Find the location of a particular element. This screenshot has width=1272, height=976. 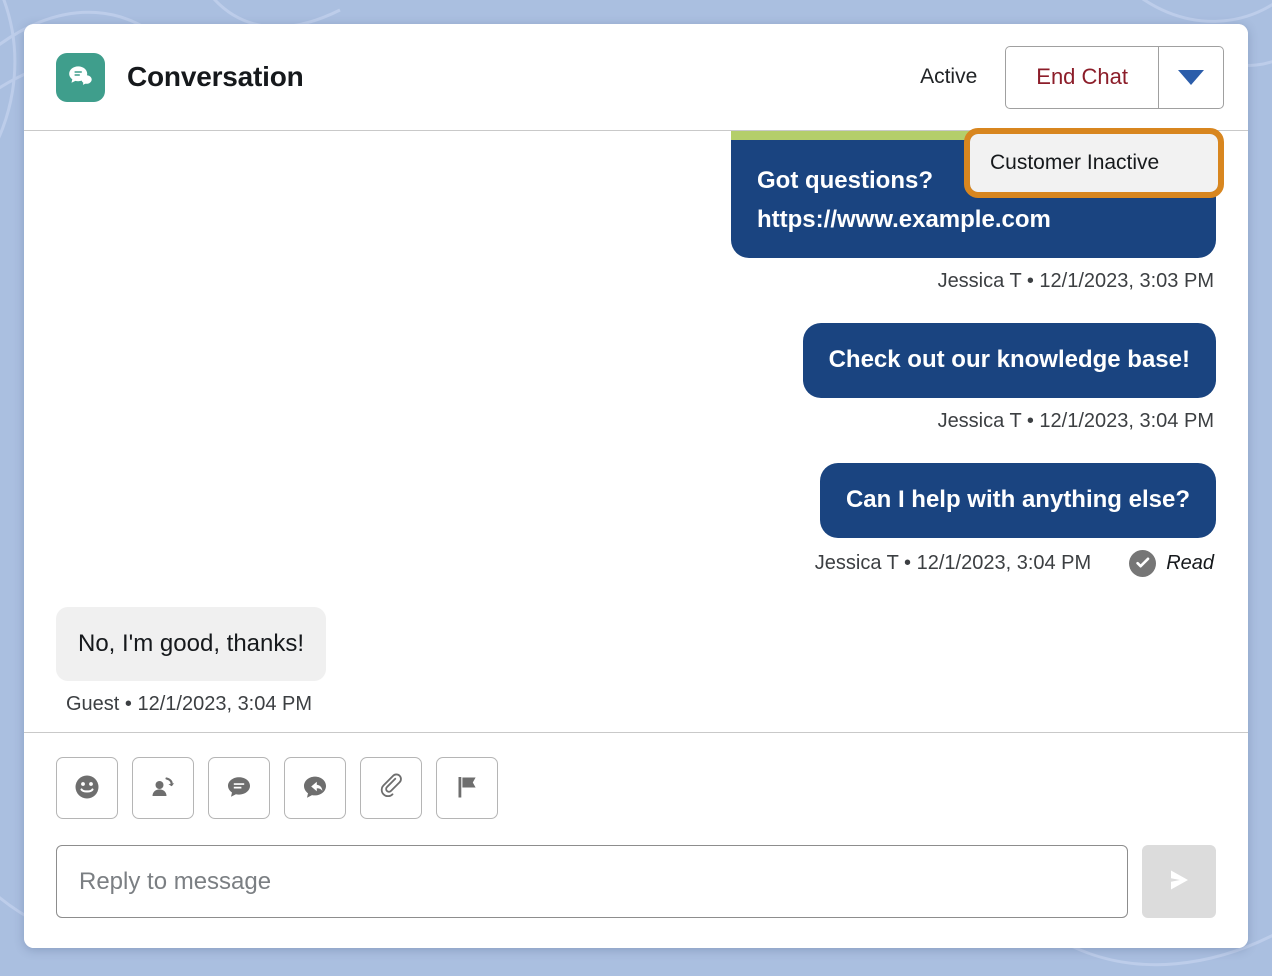

send-paper-plane-icon is located at coordinates (1179, 881).